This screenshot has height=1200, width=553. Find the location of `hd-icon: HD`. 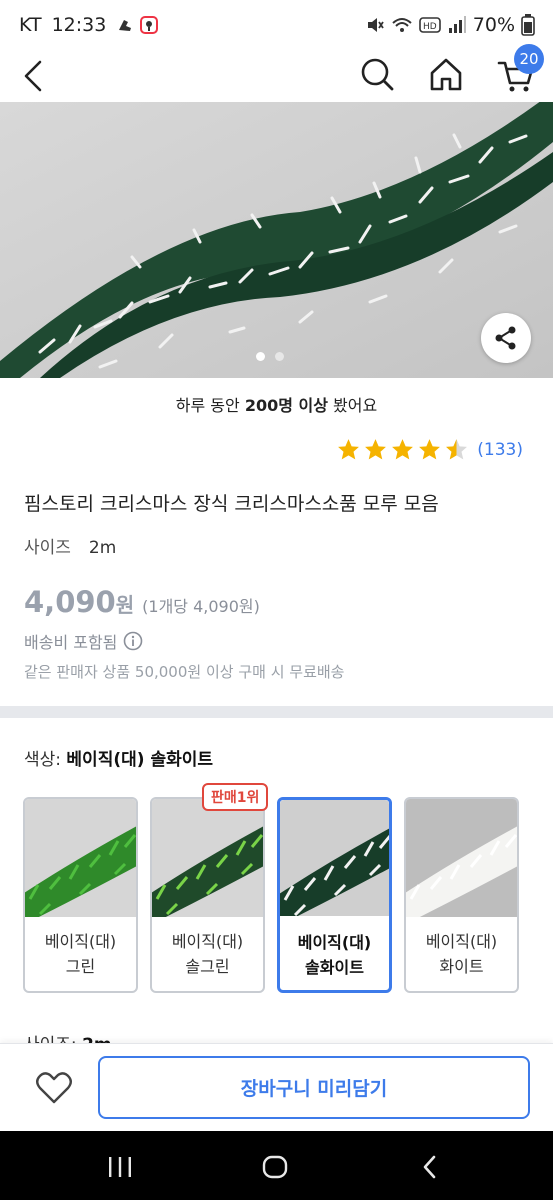

hd-icon: HD is located at coordinates (429, 25).